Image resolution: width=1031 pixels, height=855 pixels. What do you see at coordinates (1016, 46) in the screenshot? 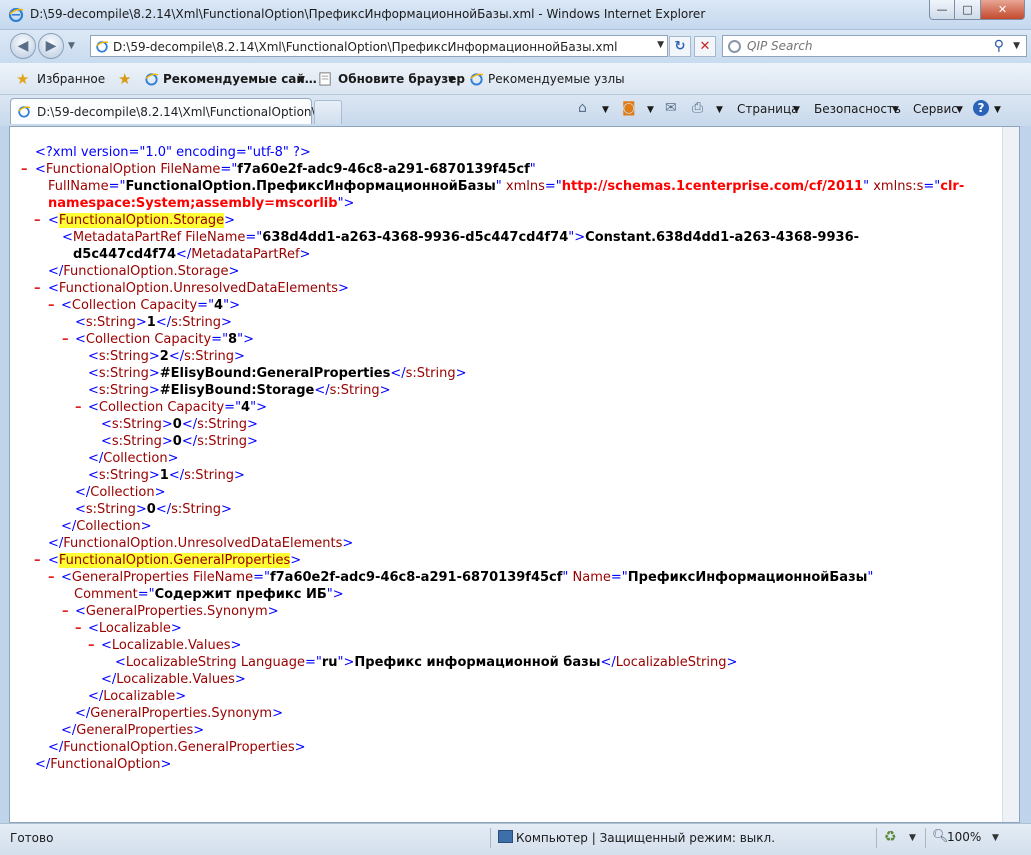
I see `search-options-dropdown: ▼` at bounding box center [1016, 46].